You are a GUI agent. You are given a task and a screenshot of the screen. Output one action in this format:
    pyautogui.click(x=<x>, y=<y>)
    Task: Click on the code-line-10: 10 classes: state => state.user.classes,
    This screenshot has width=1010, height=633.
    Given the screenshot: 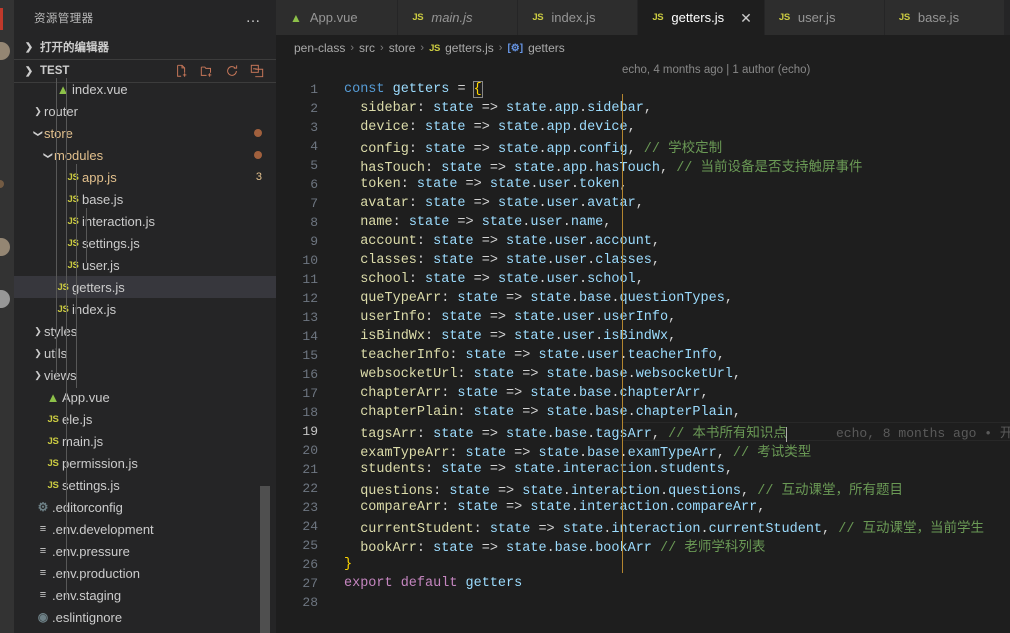 What is the action you would take?
    pyautogui.click(x=643, y=260)
    